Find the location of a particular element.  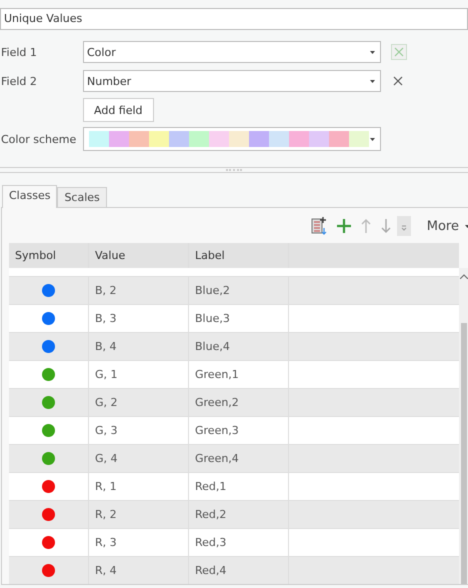

color-scheme-dropdown is located at coordinates (232, 139).